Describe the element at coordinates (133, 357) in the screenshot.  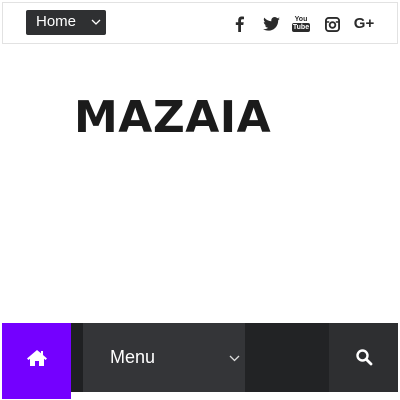
I see `menu-label: Menu` at that location.